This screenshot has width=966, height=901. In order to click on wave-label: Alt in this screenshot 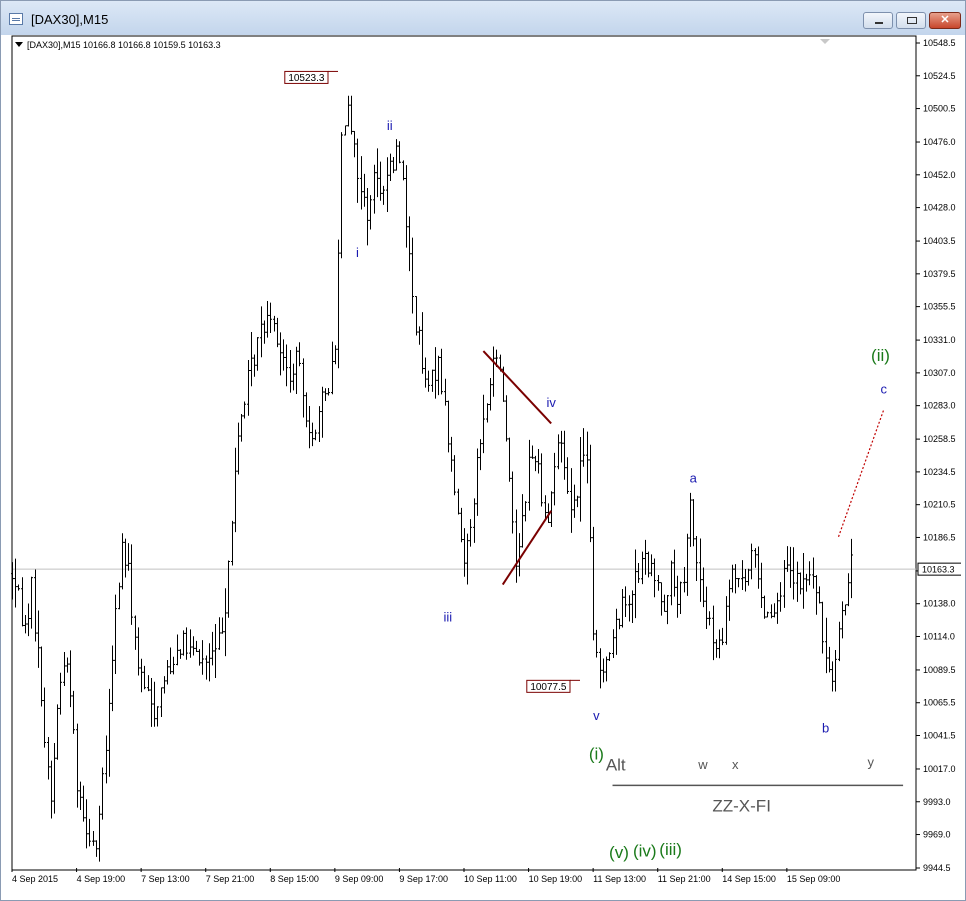, I will do `click(616, 765)`.